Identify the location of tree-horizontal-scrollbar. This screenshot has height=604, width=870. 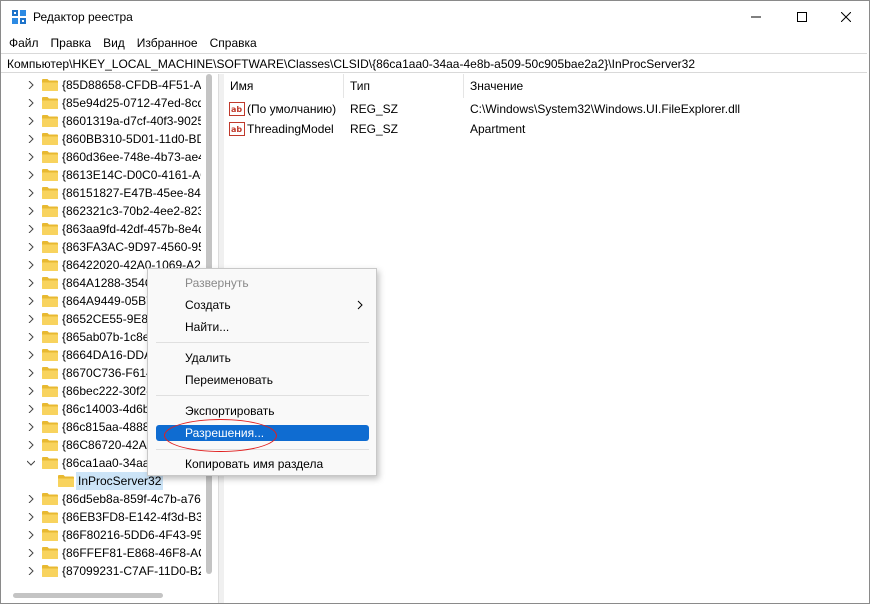
(109, 595).